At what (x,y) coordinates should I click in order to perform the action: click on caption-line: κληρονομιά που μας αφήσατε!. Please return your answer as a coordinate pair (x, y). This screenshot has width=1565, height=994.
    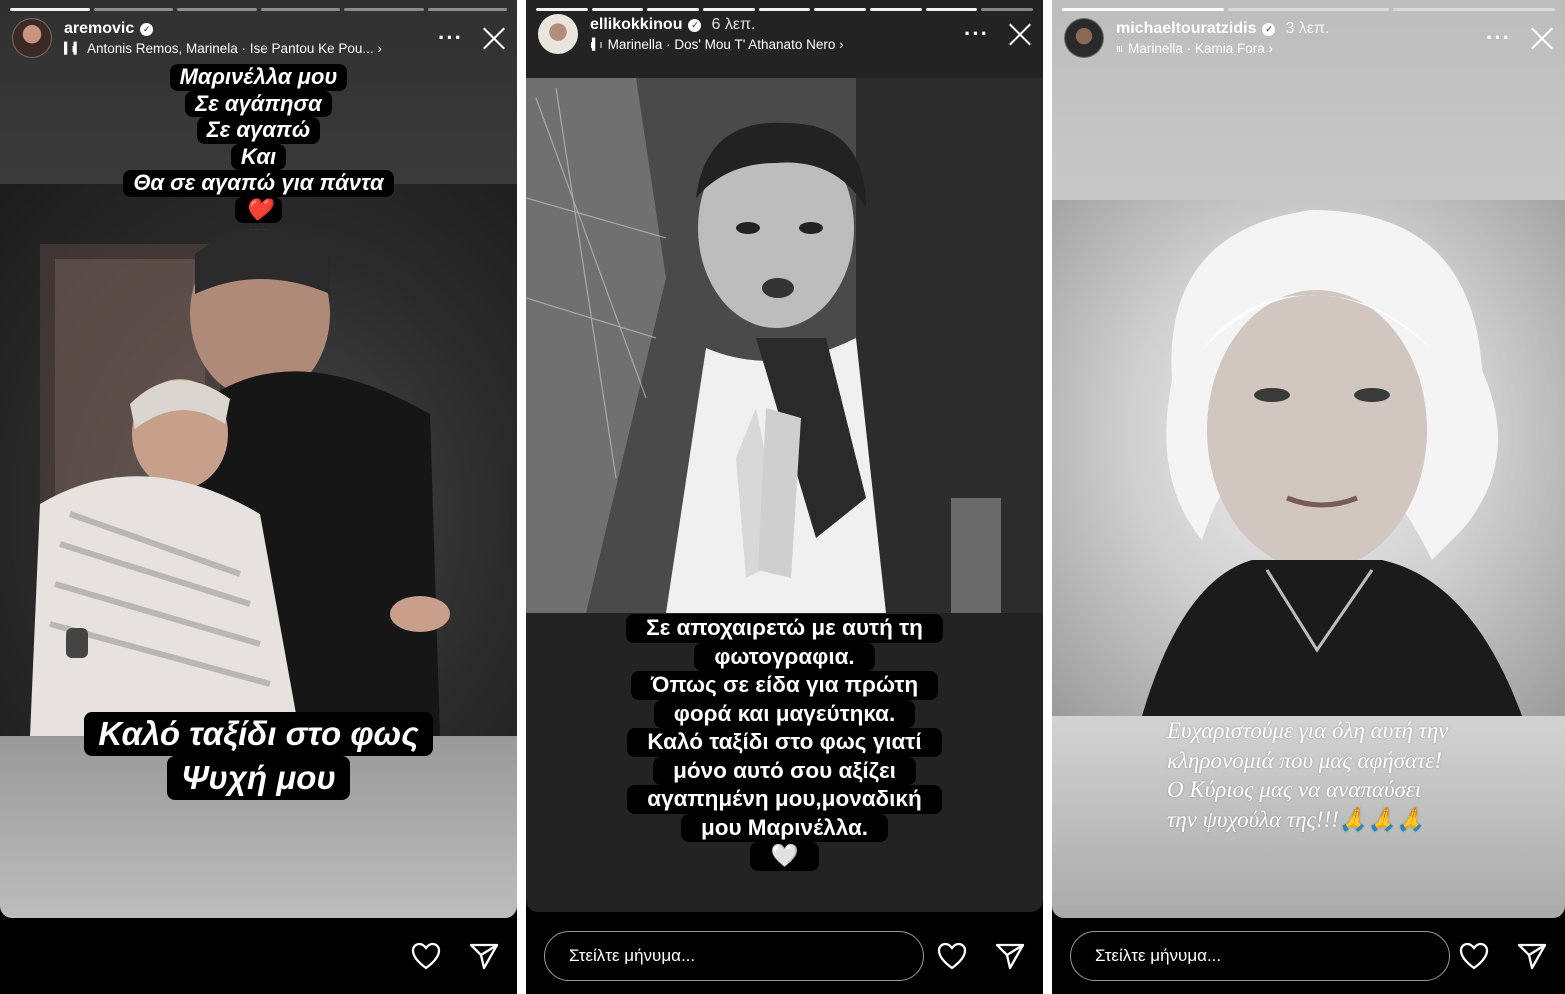
    Looking at the image, I should click on (1305, 760).